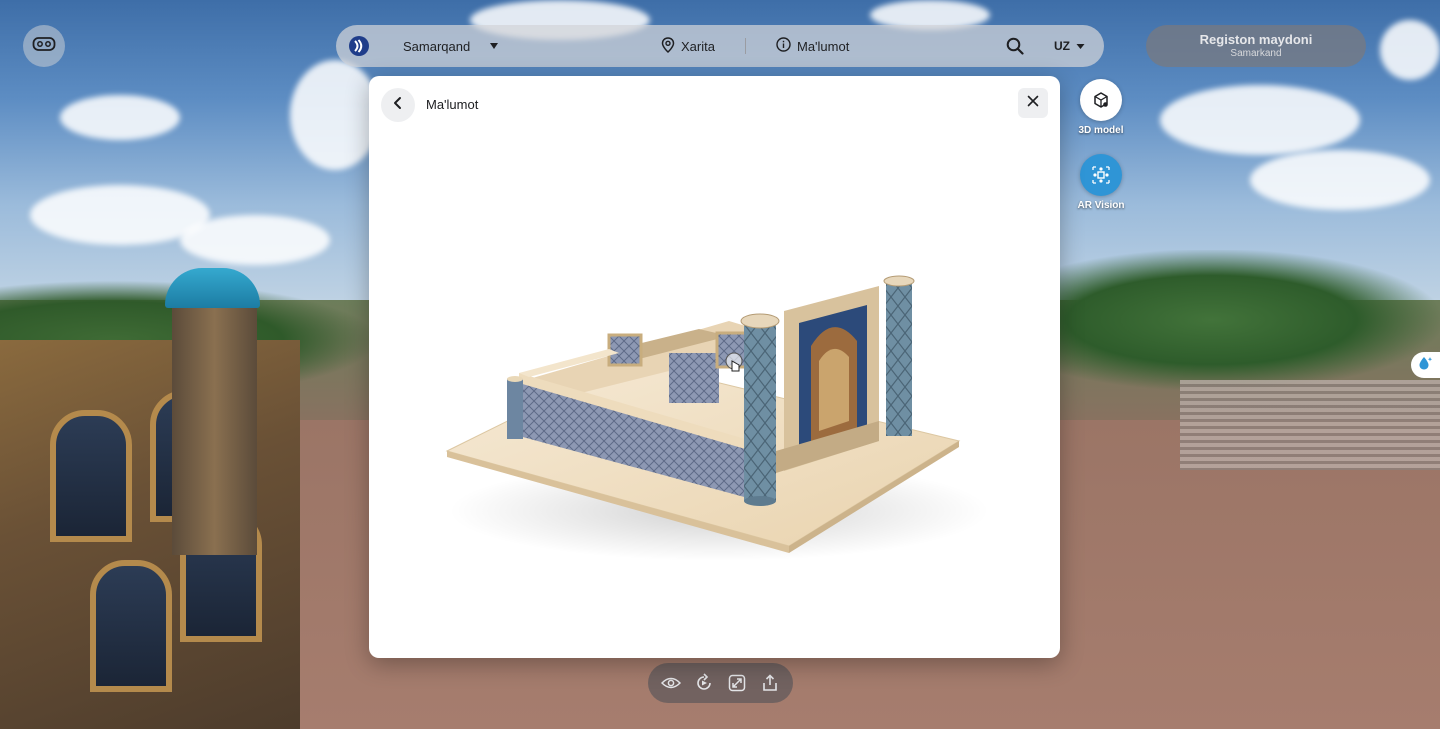 This screenshot has height=729, width=1440. I want to click on divider, so click(745, 46).